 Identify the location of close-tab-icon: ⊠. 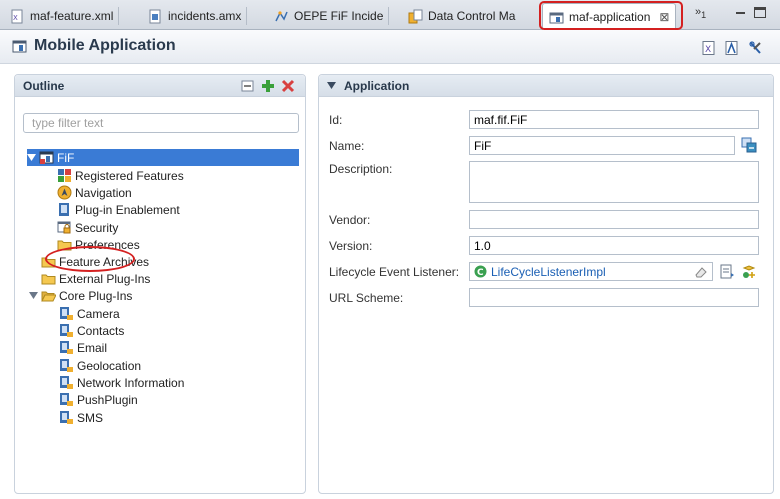
(664, 17).